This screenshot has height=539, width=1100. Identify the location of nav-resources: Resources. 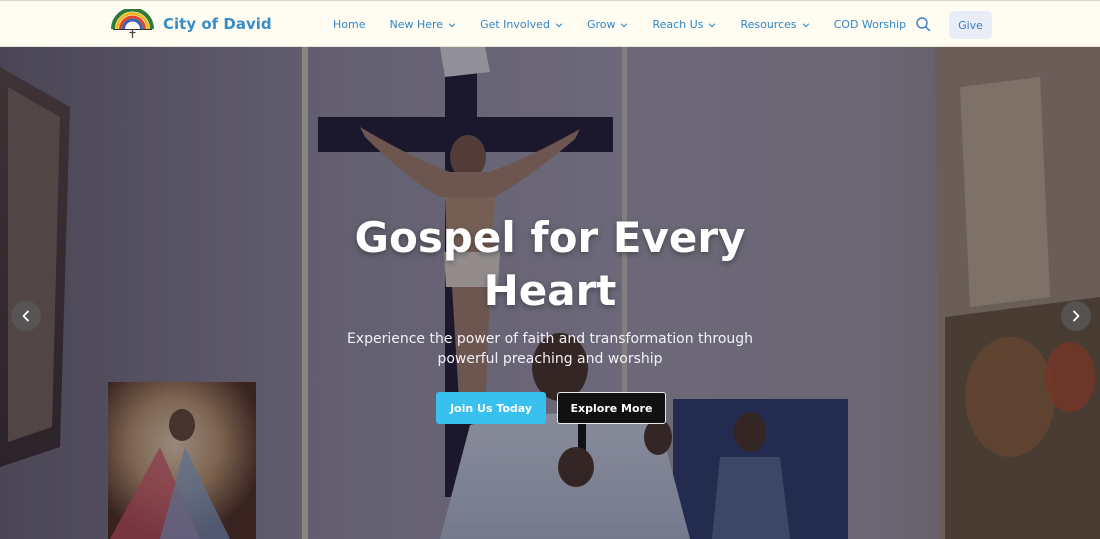
(774, 24).